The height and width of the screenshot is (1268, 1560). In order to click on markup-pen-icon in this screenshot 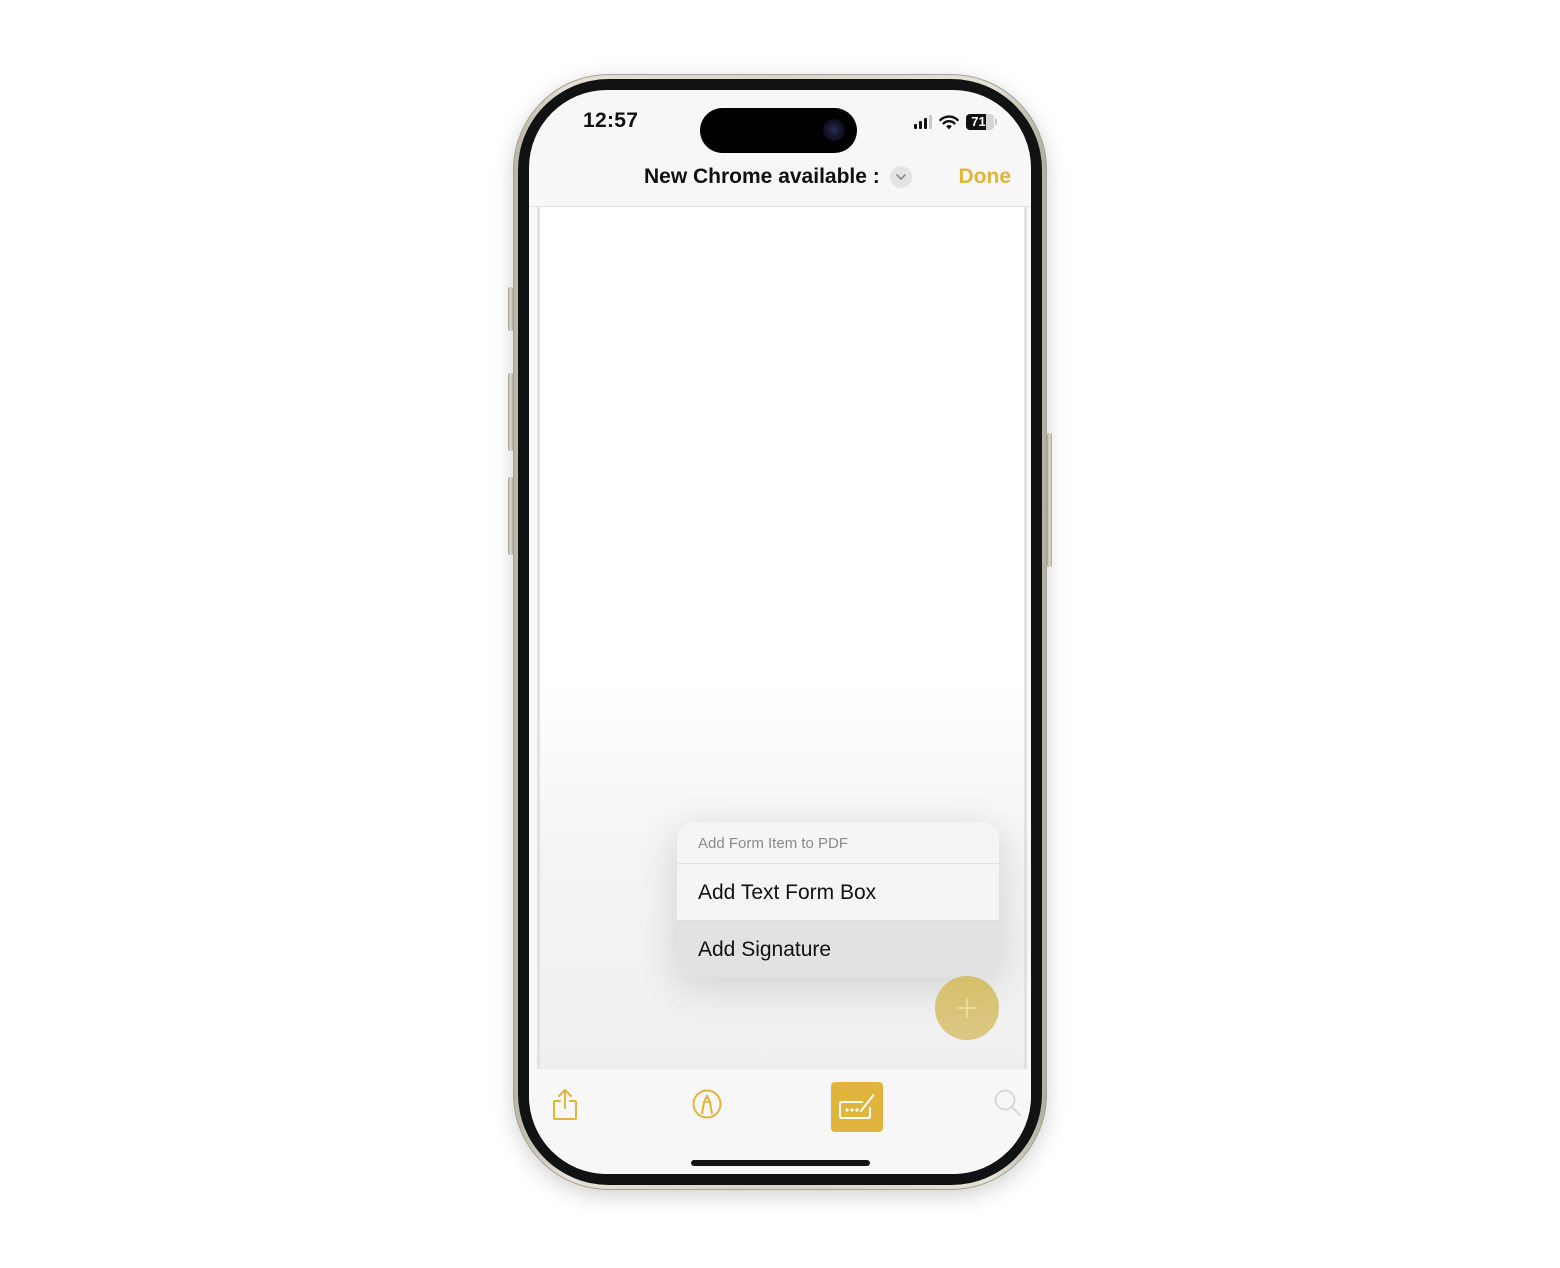, I will do `click(707, 1104)`.